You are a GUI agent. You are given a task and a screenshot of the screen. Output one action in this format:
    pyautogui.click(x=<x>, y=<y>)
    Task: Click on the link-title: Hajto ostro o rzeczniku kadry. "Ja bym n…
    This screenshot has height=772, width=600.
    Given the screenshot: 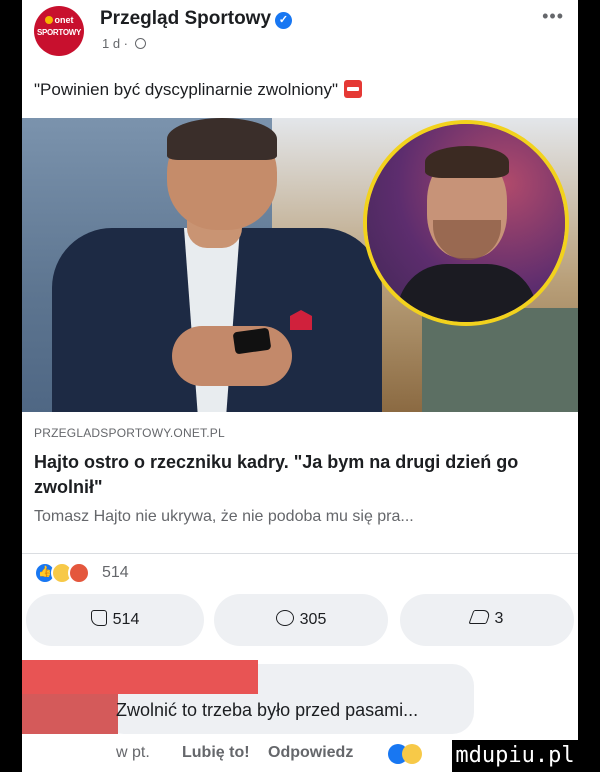 What is the action you would take?
    pyautogui.click(x=276, y=474)
    